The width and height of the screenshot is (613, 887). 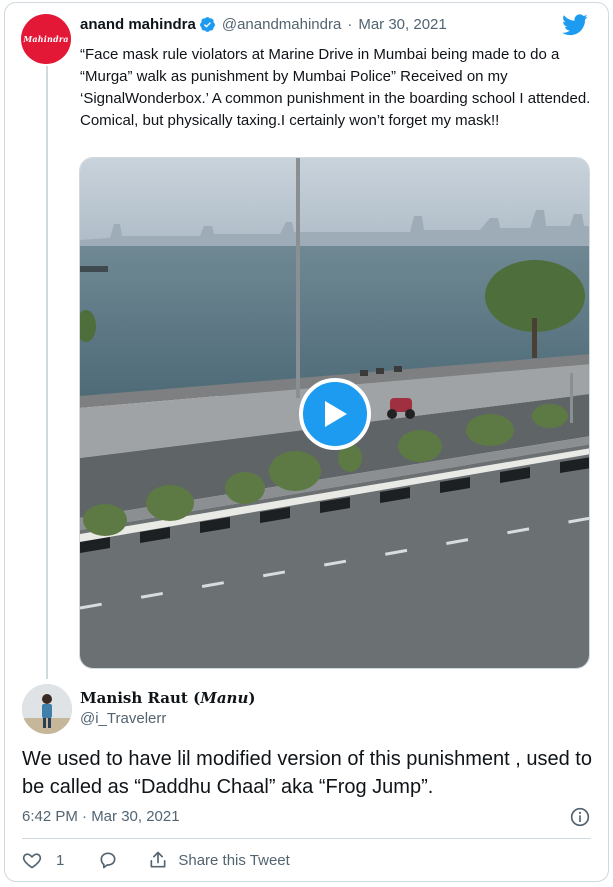 I want to click on reply-author-name: Manish Raut (Manu), so click(x=167, y=698).